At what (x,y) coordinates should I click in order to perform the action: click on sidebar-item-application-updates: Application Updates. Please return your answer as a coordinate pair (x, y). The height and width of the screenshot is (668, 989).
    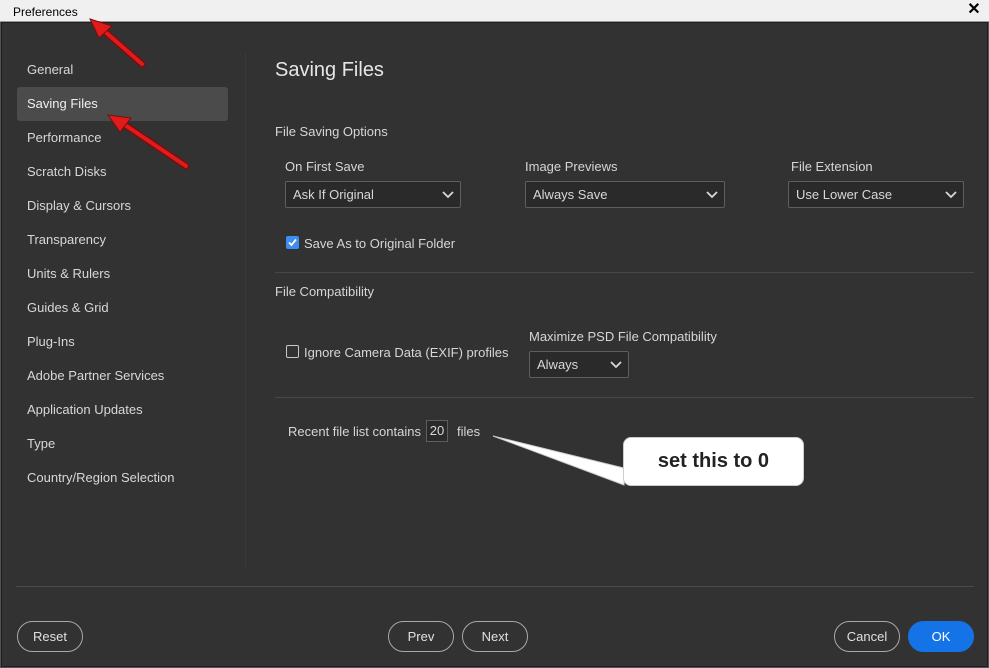
    Looking at the image, I should click on (122, 410).